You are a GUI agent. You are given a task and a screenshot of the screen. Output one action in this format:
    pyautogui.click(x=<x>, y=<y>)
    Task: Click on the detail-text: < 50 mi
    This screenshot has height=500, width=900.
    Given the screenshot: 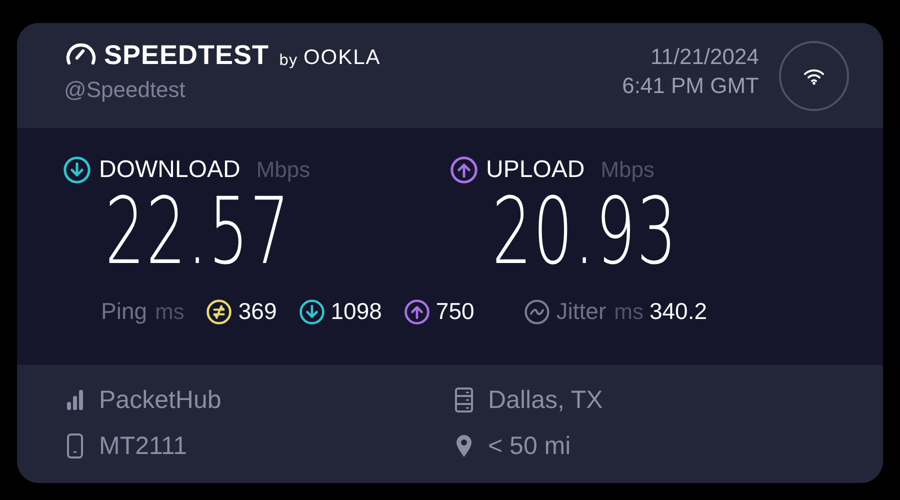 What is the action you would take?
    pyautogui.click(x=529, y=446)
    